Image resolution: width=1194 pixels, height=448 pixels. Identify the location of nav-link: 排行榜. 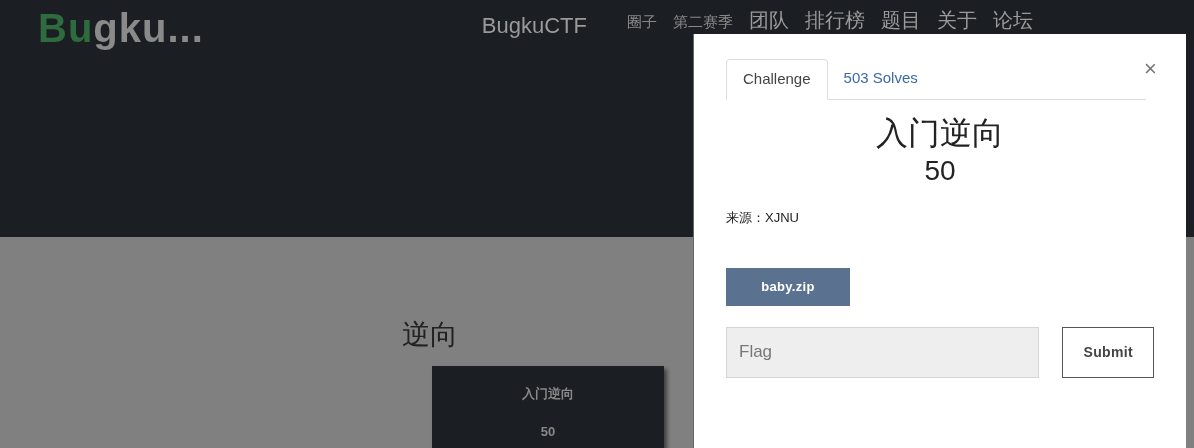
(834, 20).